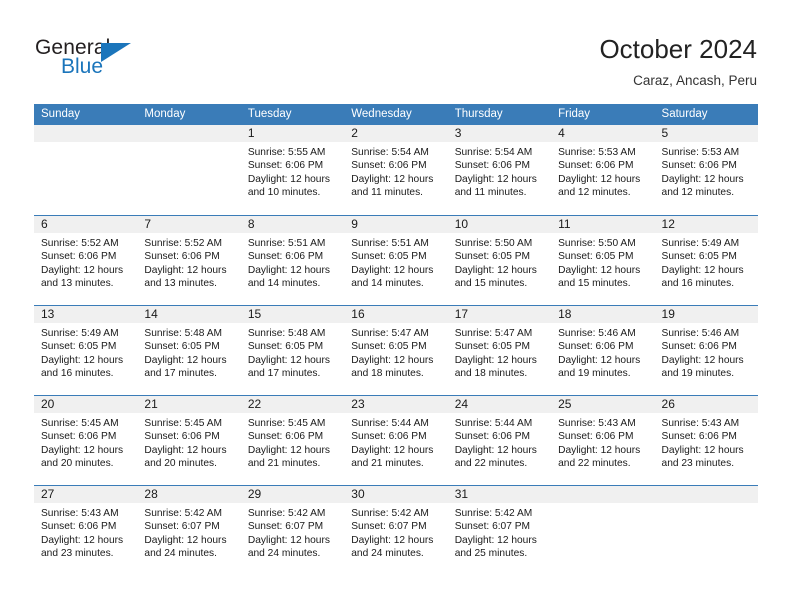  Describe the element at coordinates (602, 404) in the screenshot. I see `day-number-25: 25` at that location.